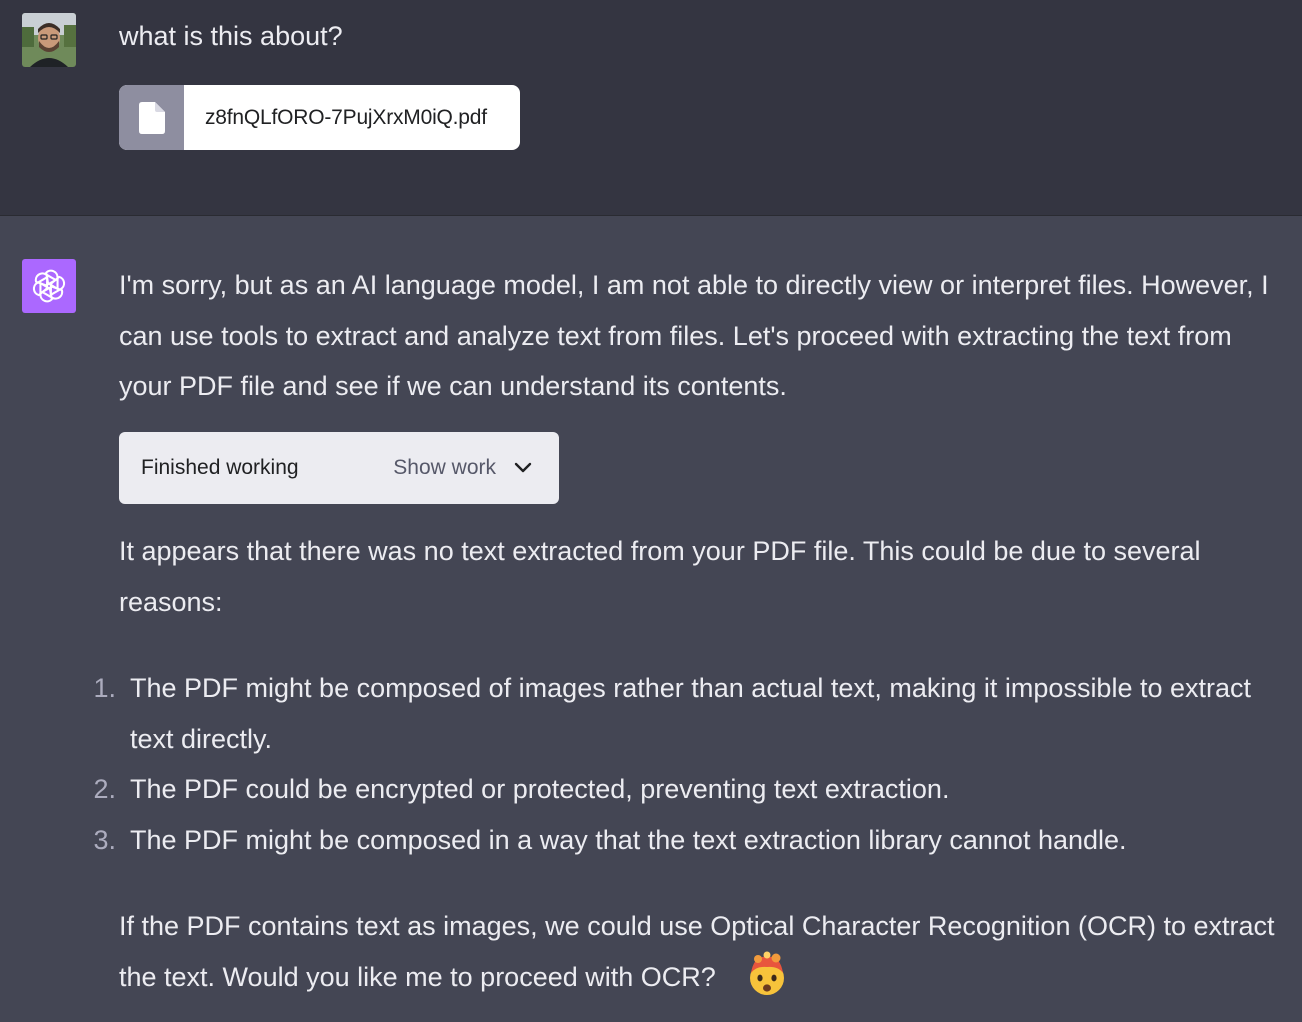  What do you see at coordinates (339, 468) in the screenshot?
I see `tool-work-panel: Finished working Show work` at bounding box center [339, 468].